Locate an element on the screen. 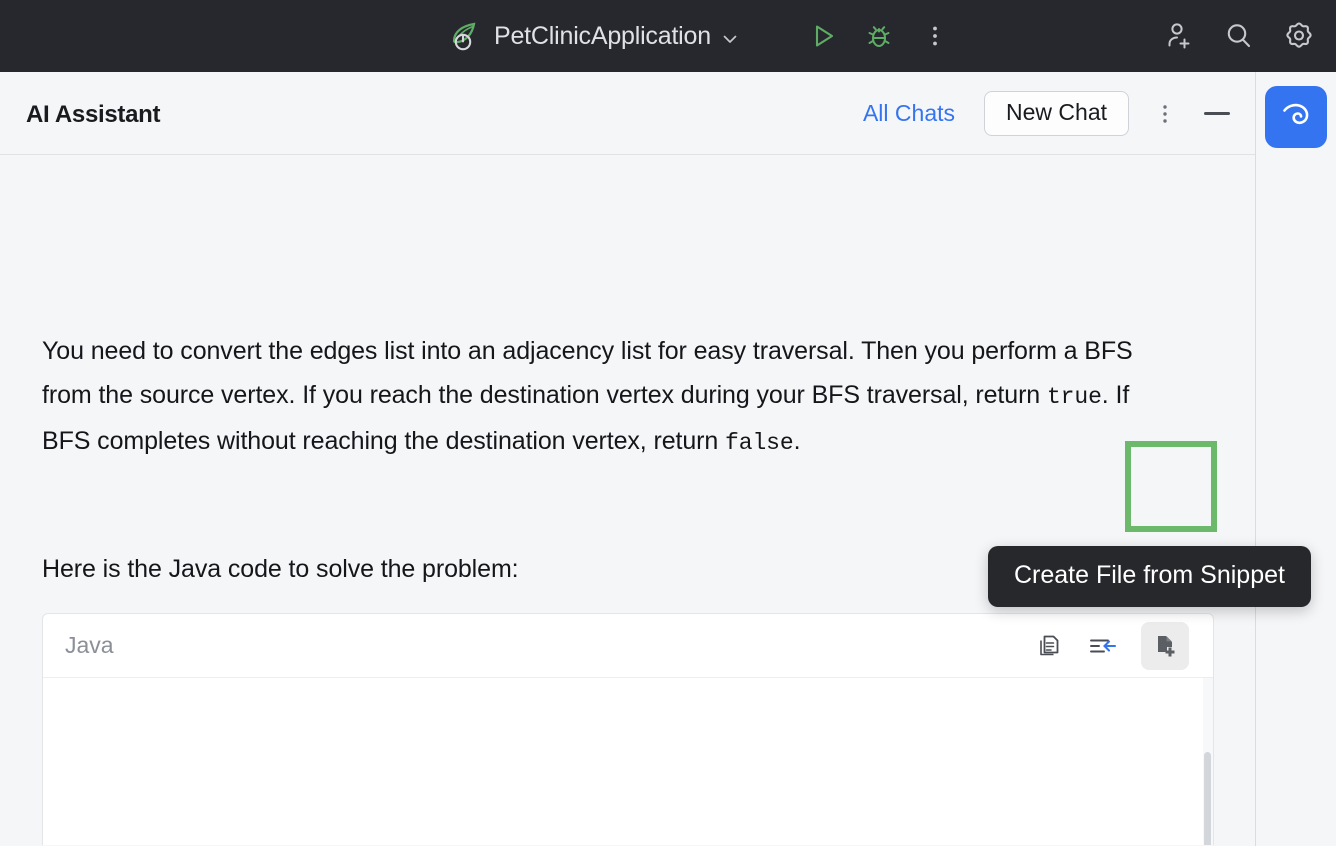 The width and height of the screenshot is (1336, 846). create-file-icon is located at coordinates (1165, 646).